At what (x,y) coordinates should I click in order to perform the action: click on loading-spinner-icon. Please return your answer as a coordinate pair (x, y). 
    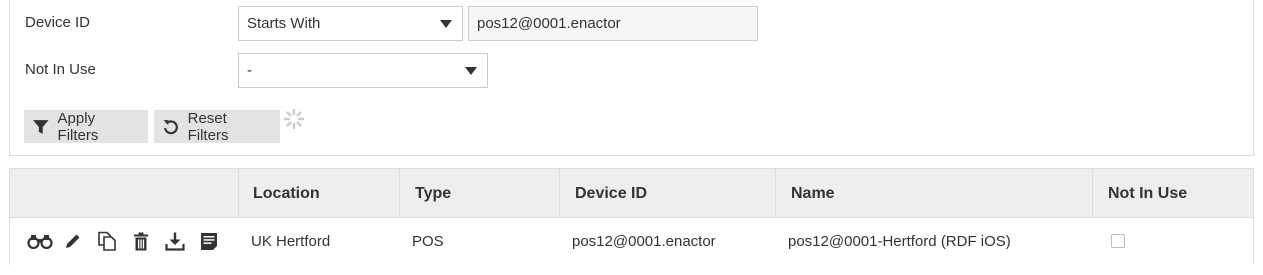
    Looking at the image, I should click on (294, 119).